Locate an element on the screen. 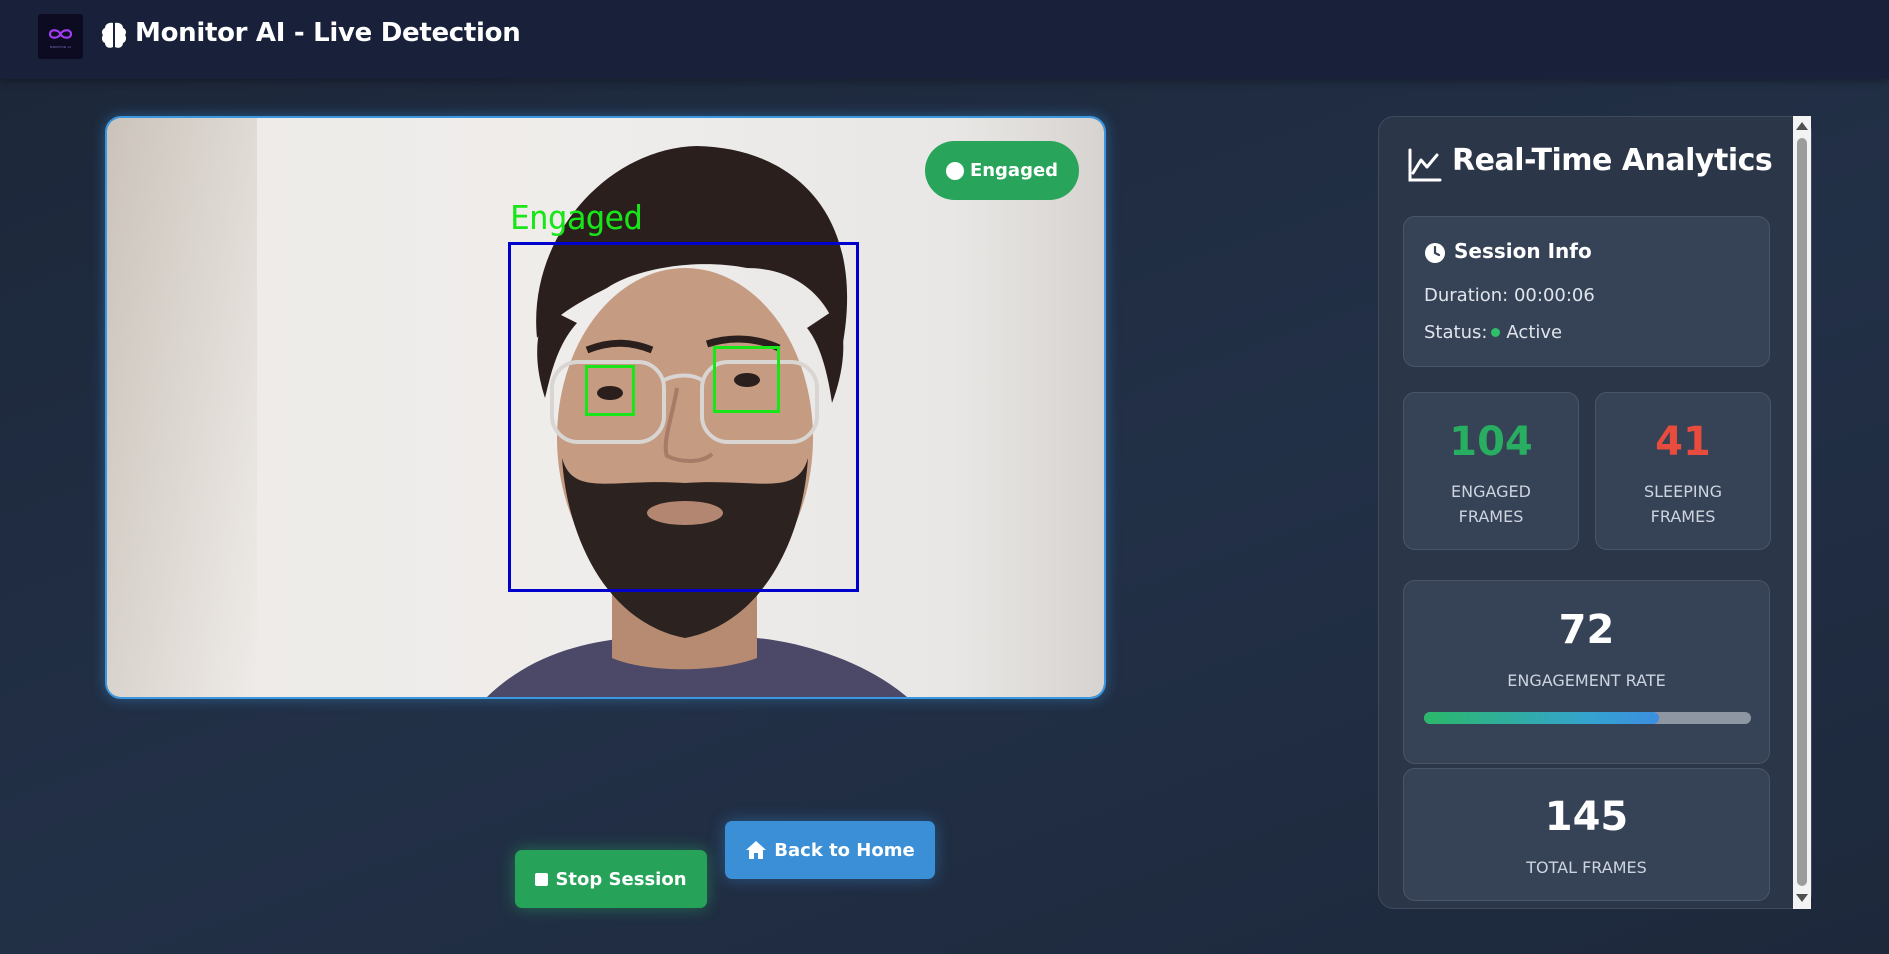 The image size is (1889, 954). stop-session-button: Stop Session is located at coordinates (611, 879).